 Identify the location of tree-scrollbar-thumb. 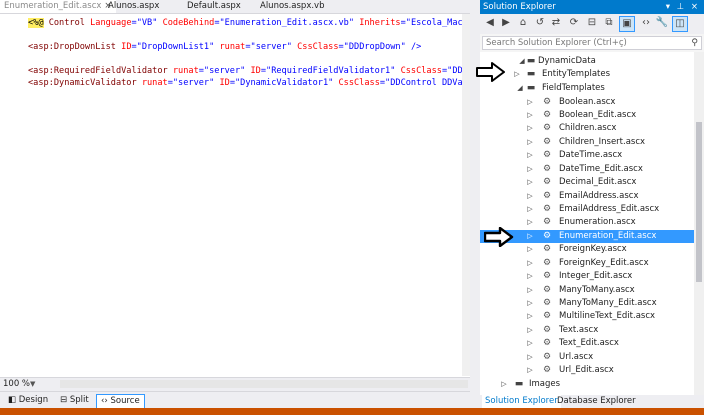
(699, 202).